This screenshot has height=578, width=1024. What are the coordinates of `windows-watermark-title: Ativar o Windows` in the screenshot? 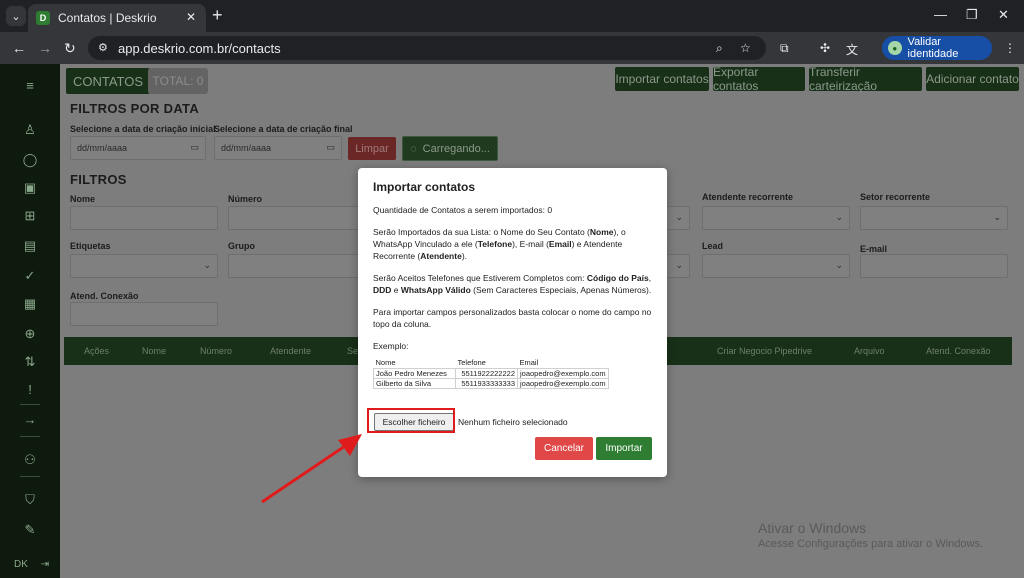 It's located at (812, 528).